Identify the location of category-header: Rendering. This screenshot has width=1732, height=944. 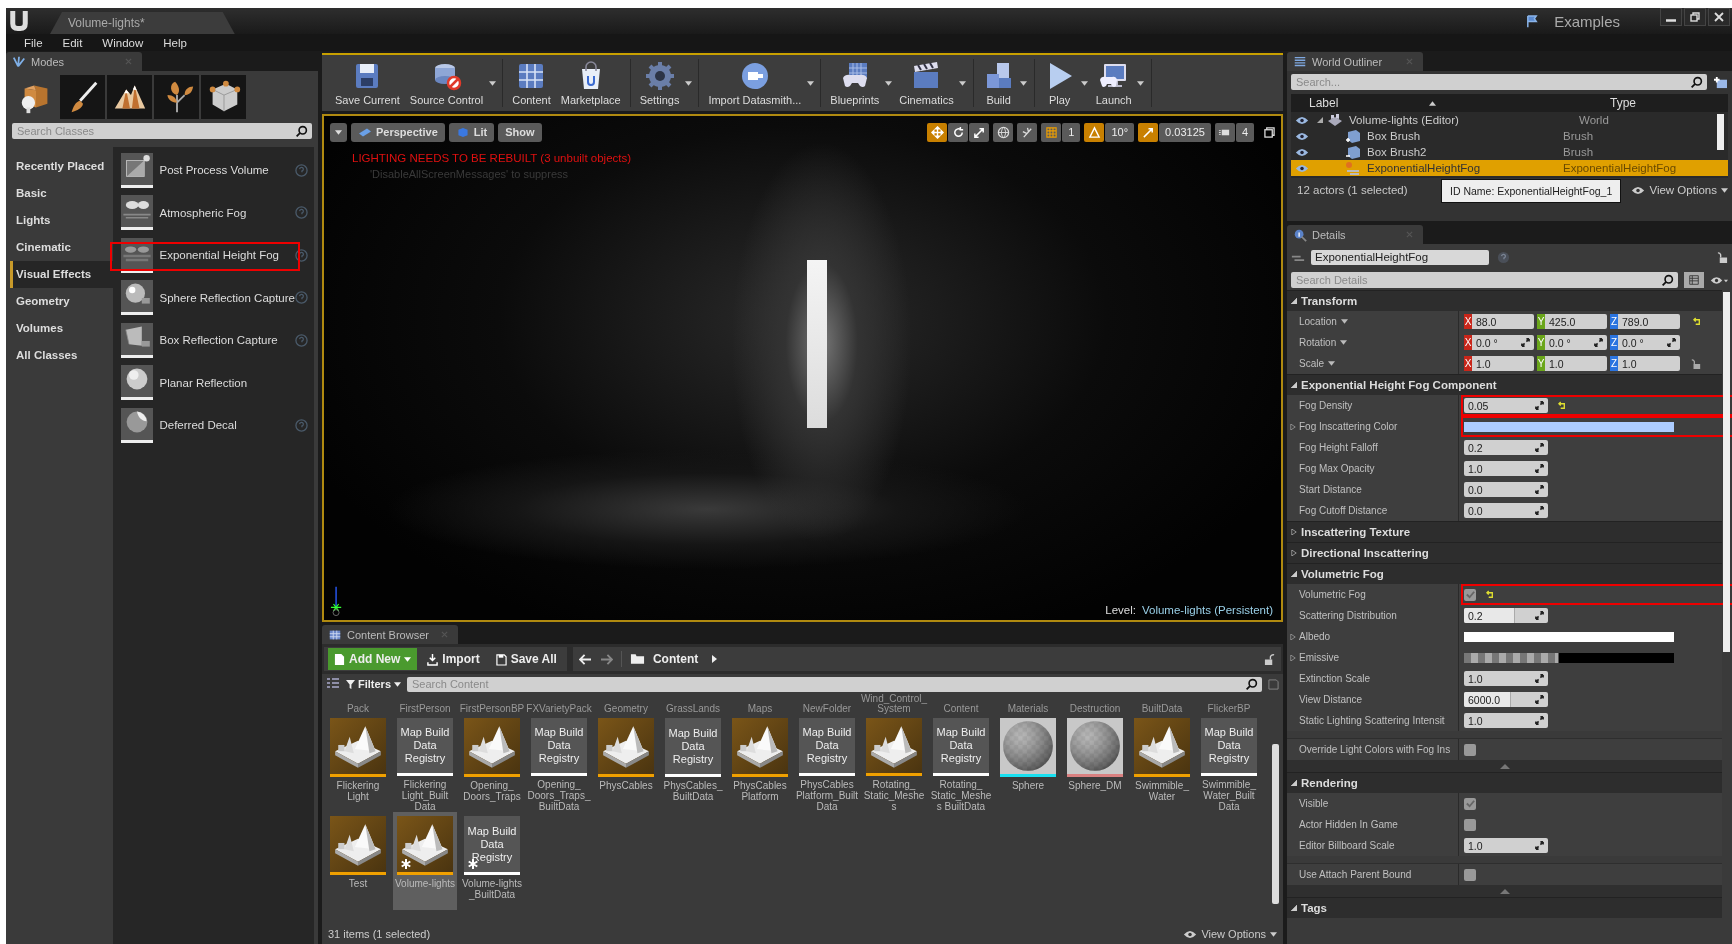
(1504, 782).